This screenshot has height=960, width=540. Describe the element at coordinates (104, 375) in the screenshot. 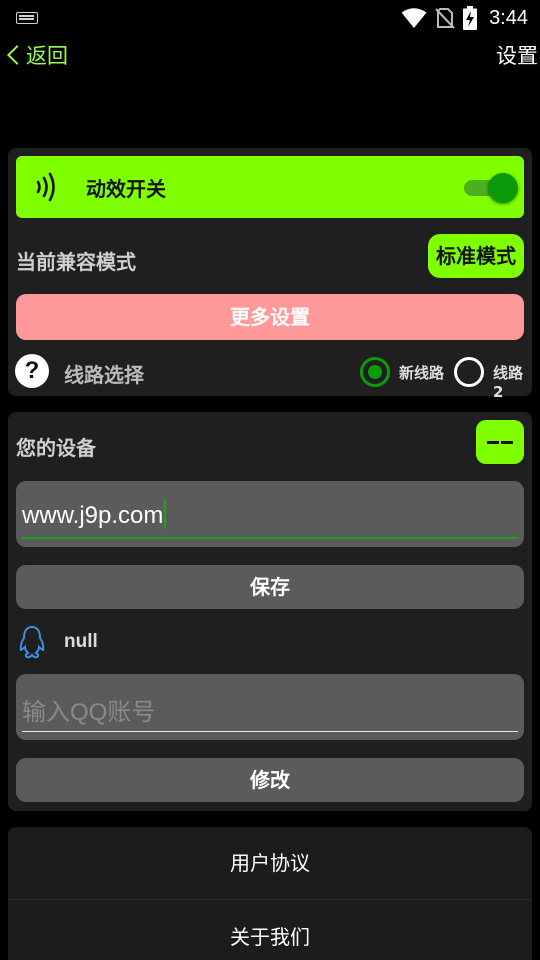

I see `route-label: 线路选择` at that location.